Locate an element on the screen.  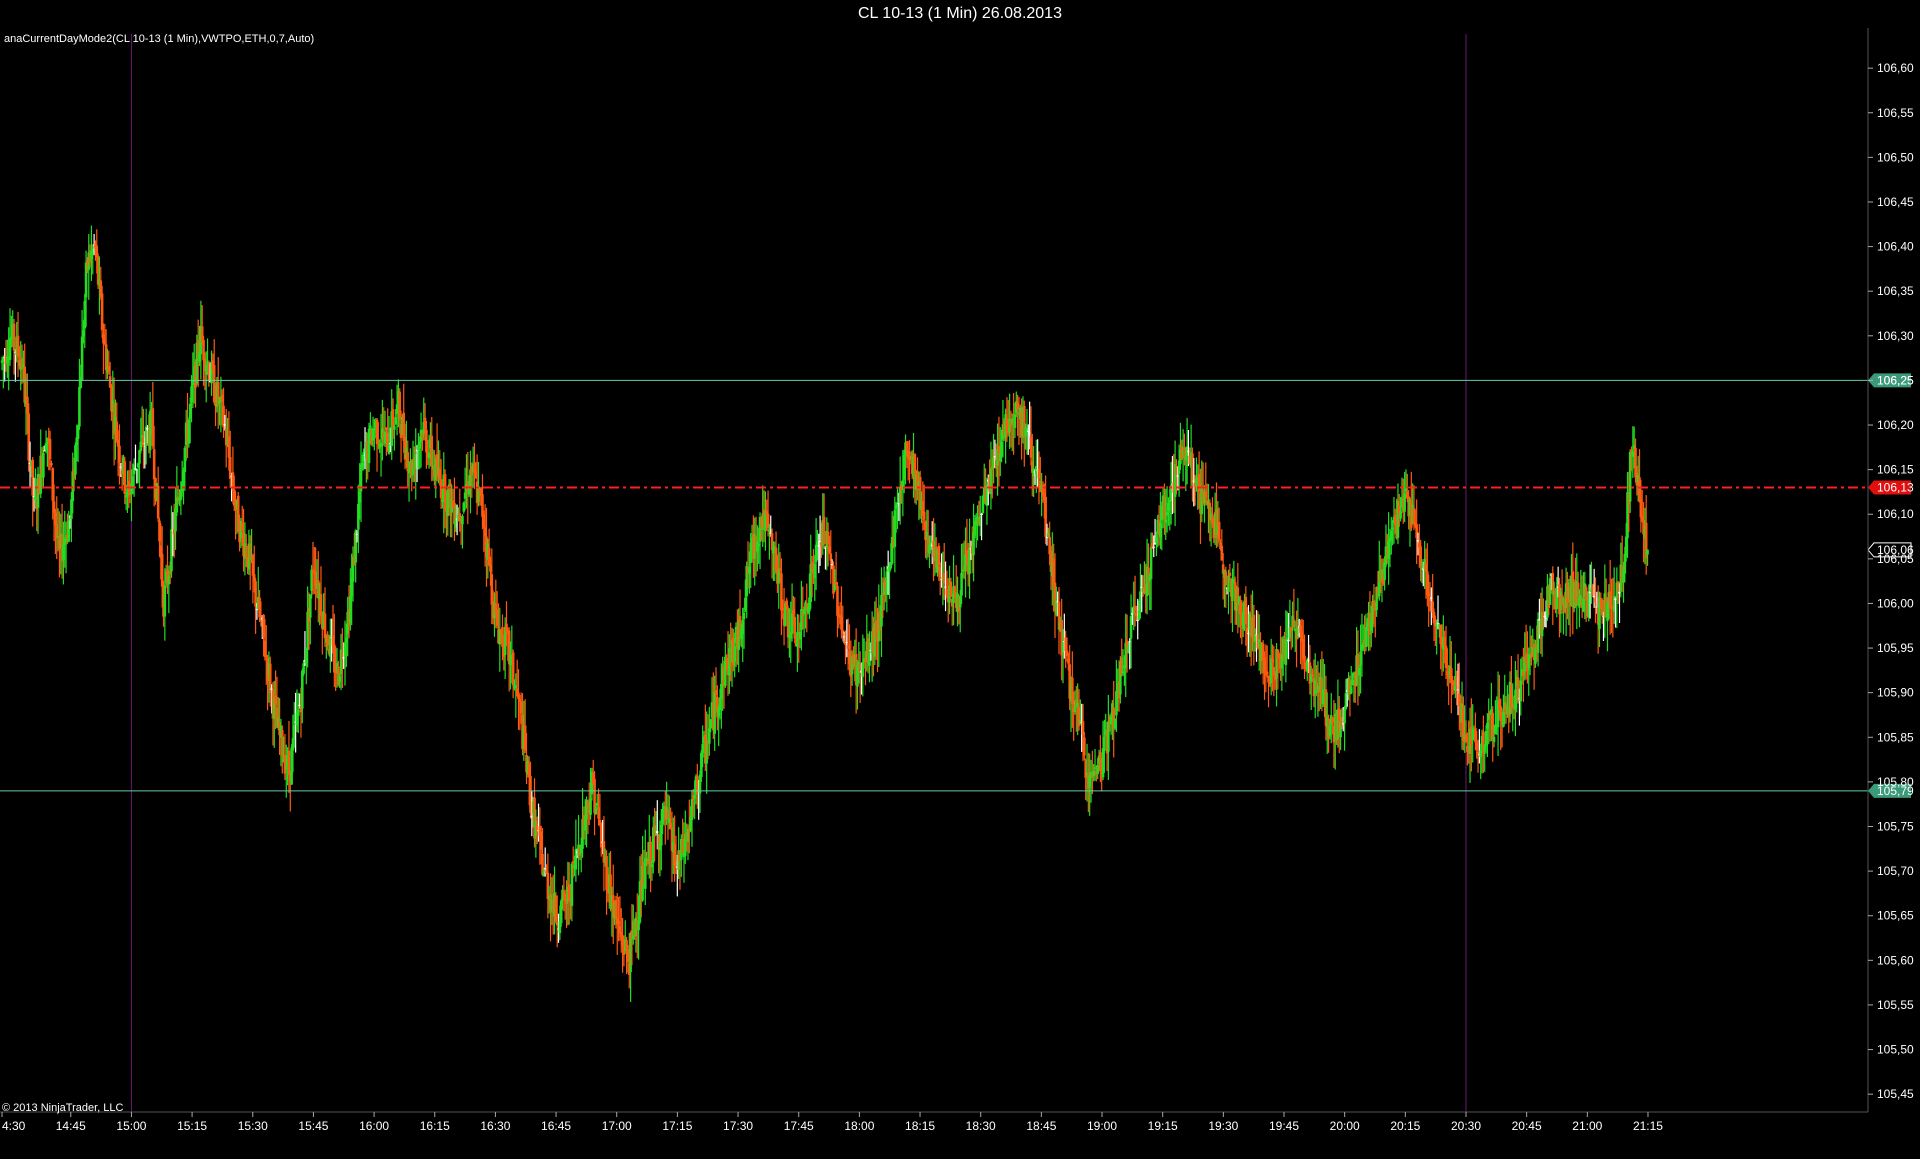
price-tick-label: 106,25 is located at coordinates (1895, 380).